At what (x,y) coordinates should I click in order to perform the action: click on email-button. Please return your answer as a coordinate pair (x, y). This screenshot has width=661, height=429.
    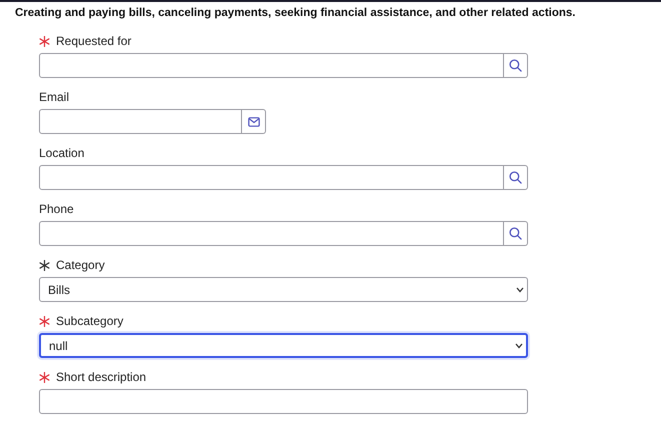
    Looking at the image, I should click on (254, 121).